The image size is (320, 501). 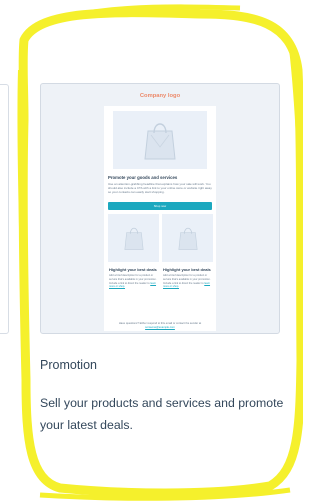 What do you see at coordinates (160, 96) in the screenshot?
I see `company-logo: Company logo` at bounding box center [160, 96].